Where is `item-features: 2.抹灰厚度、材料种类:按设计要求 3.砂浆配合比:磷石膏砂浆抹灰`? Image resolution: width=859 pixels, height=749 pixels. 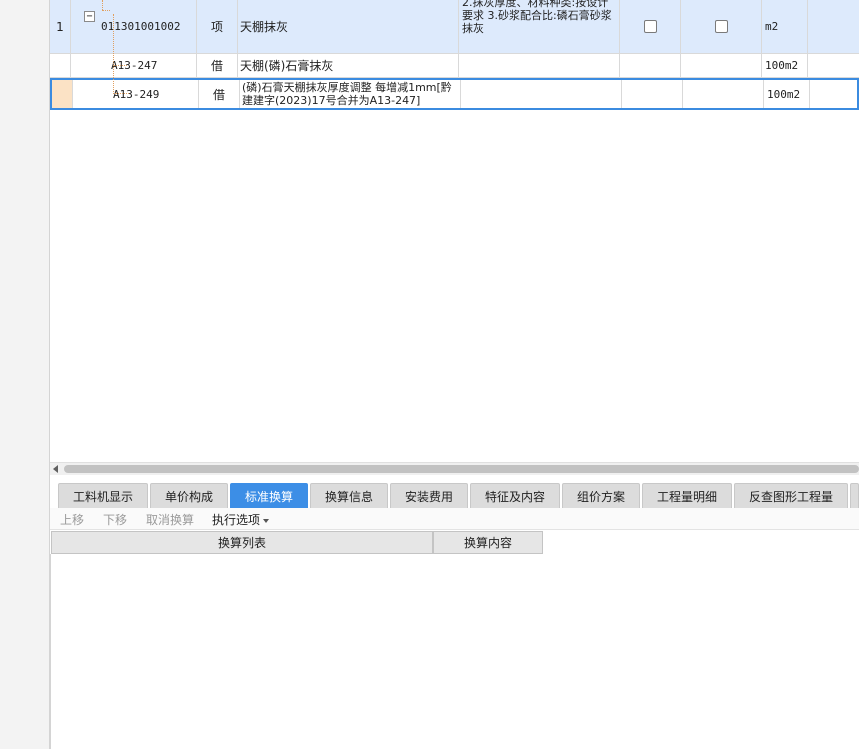 item-features: 2.抹灰厚度、材料种类:按设计要求 3.砂浆配合比:磷石膏砂浆抹灰 is located at coordinates (539, 26).